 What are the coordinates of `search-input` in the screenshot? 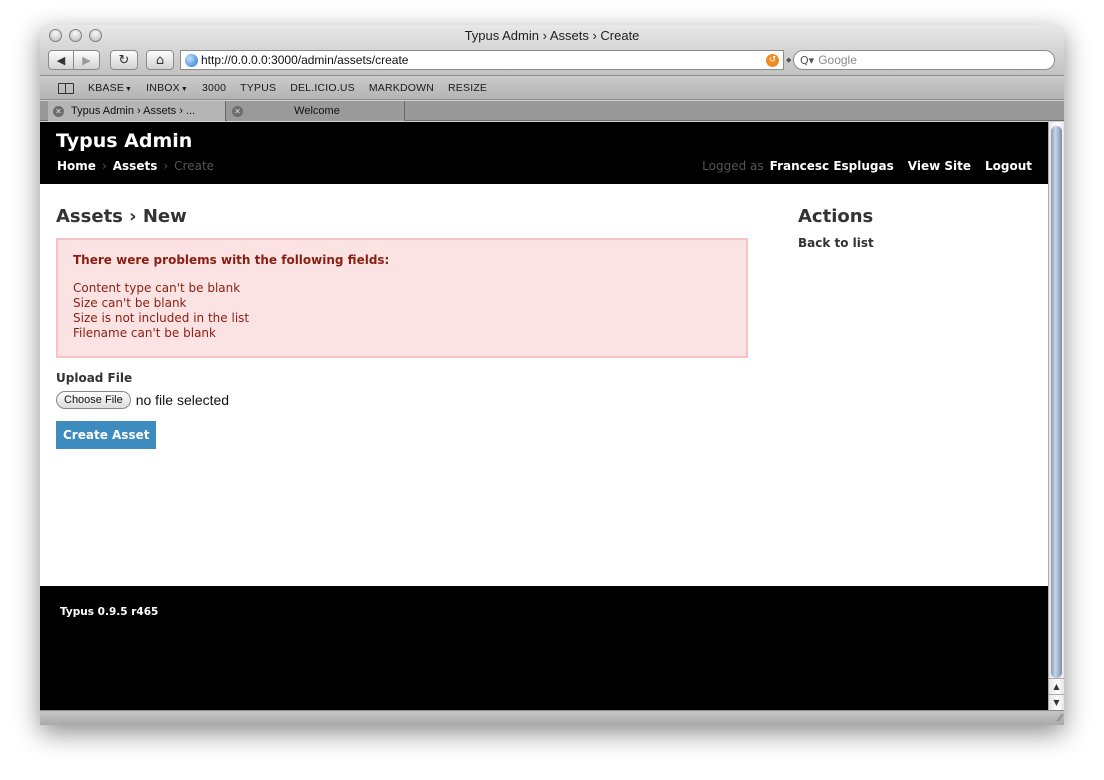 It's located at (918, 60).